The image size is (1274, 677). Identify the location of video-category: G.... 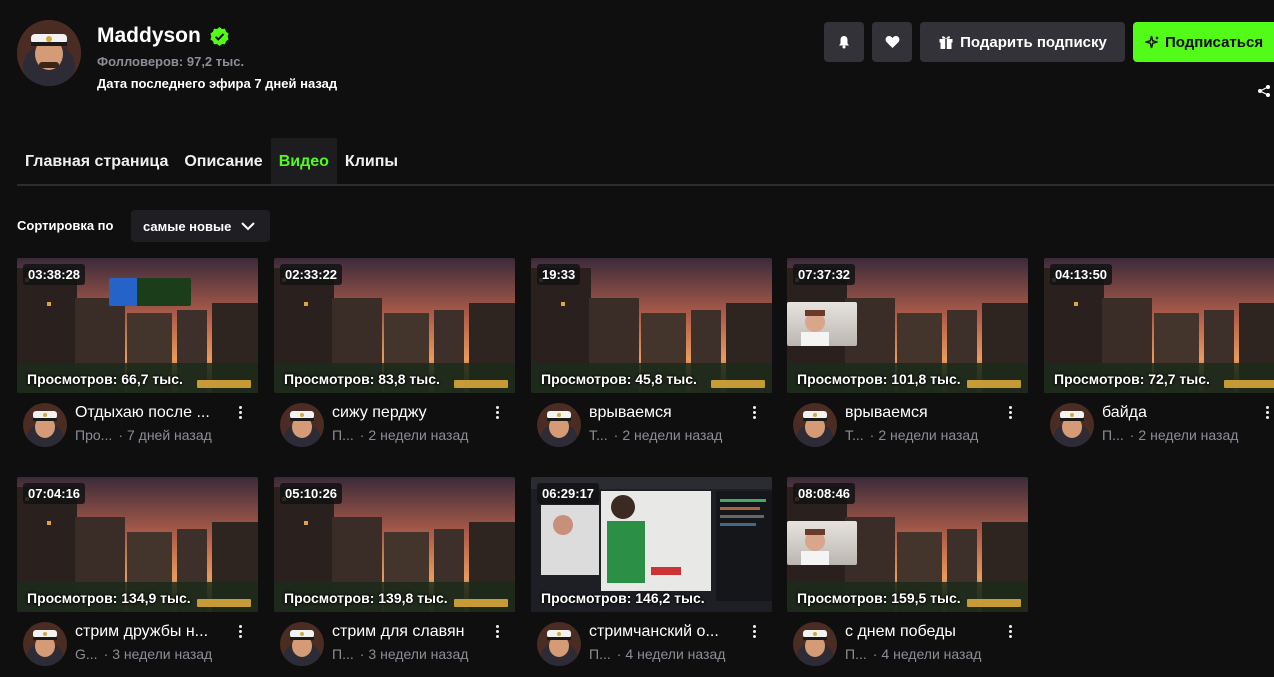
(86, 654).